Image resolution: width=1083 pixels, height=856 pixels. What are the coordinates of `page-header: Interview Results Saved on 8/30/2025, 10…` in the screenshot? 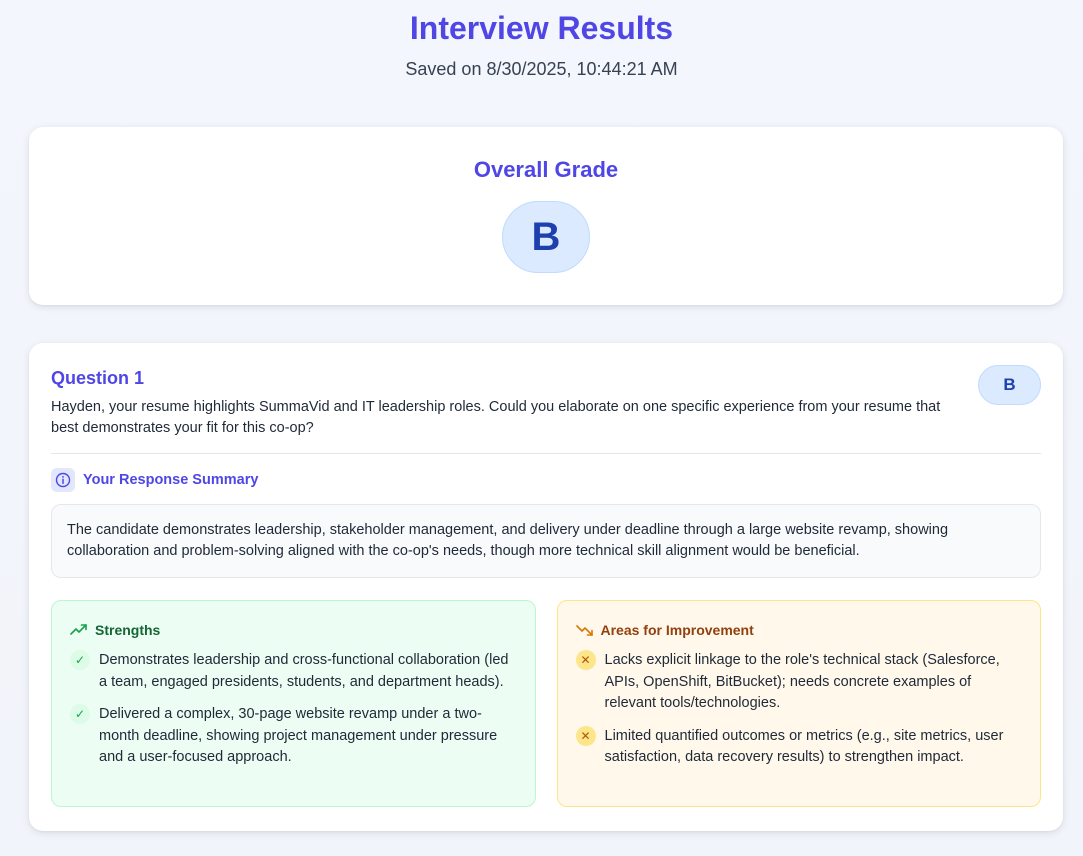 It's located at (541, 40).